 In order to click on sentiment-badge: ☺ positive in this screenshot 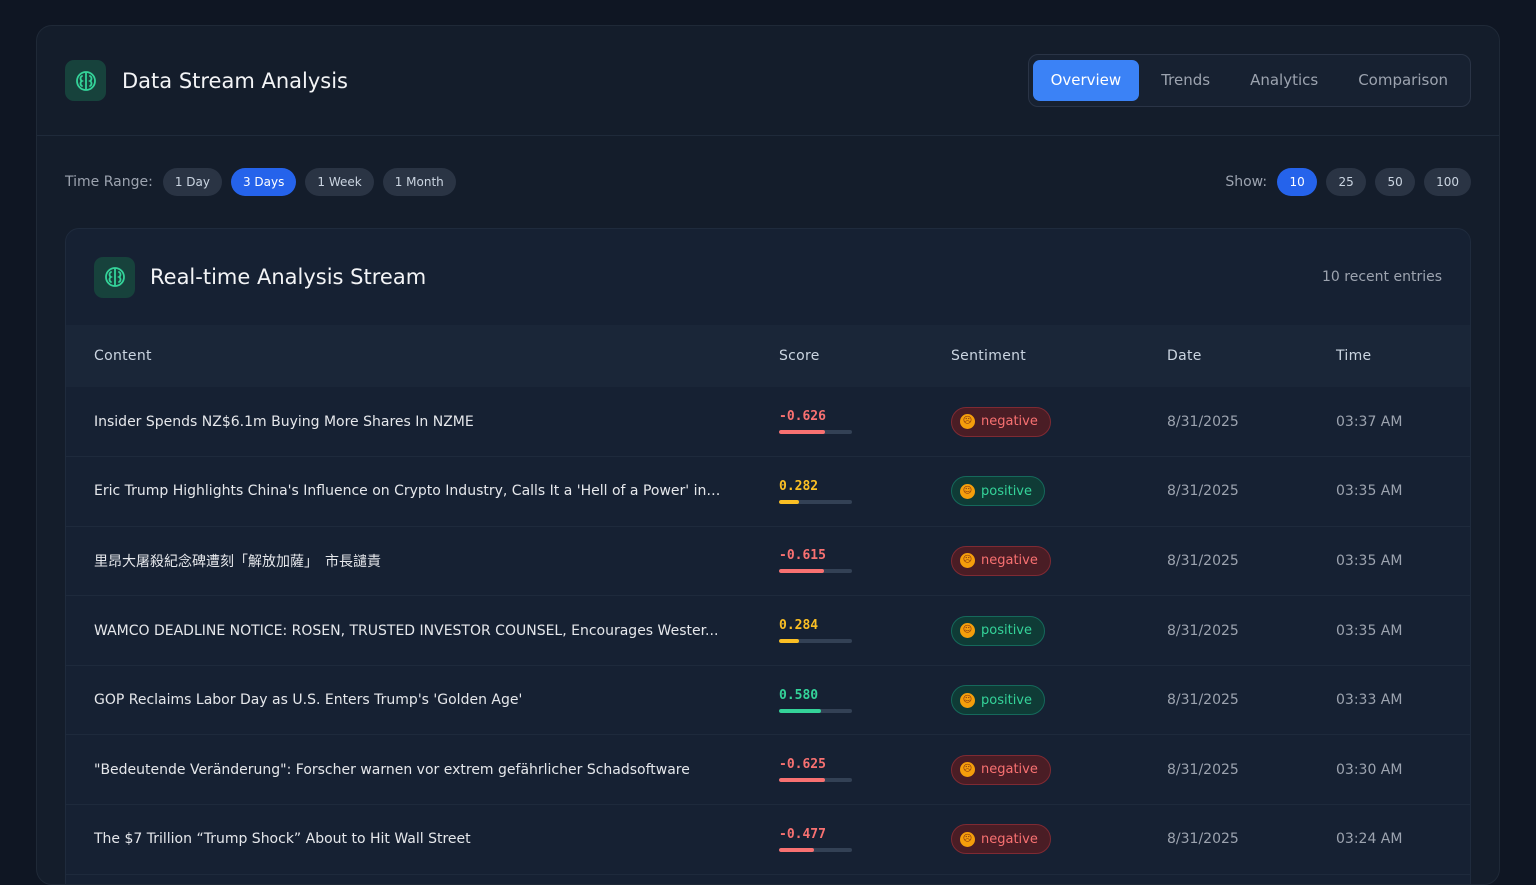, I will do `click(998, 630)`.